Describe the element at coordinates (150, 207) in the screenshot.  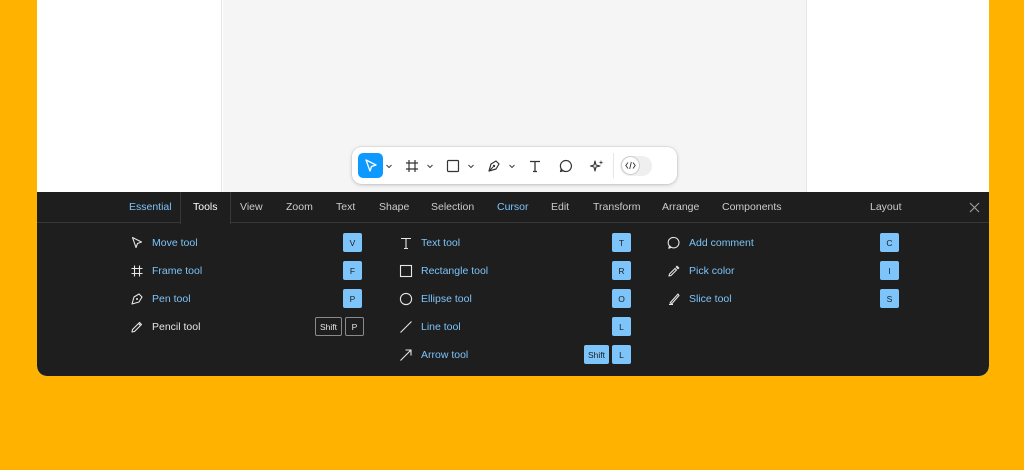
I see `tab-essential: Essential` at that location.